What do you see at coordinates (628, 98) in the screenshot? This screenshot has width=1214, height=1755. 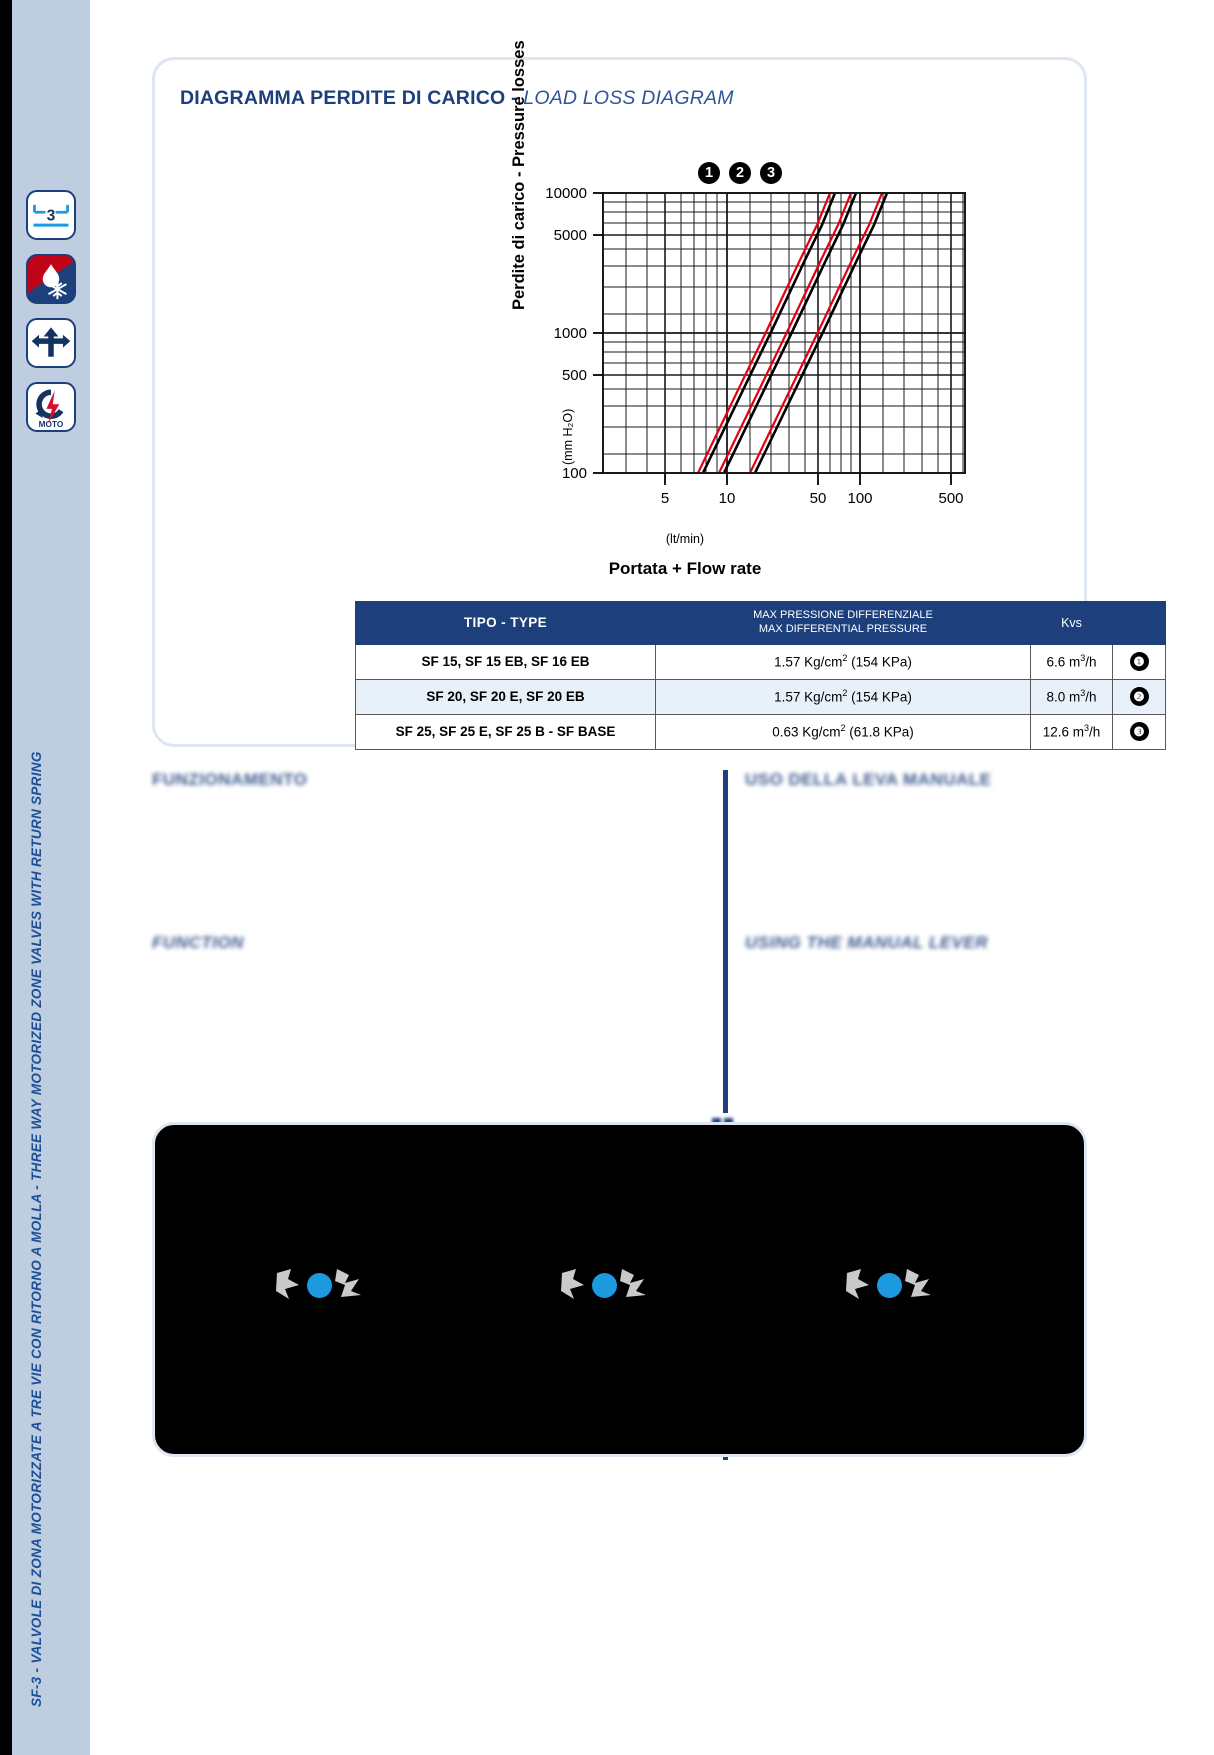 I see `page-title-en: LOAD LOSS DIAGRAM` at bounding box center [628, 98].